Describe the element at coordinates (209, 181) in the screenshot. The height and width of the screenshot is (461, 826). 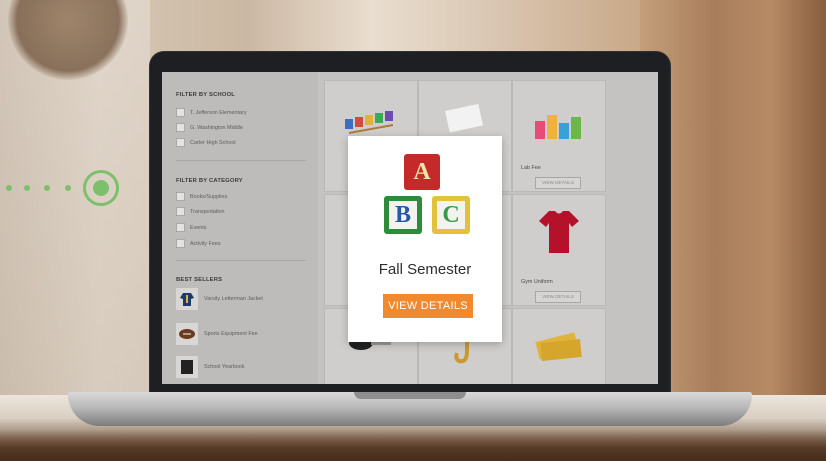
I see `filter-by-category-heading: FILTER BY CATEGORY` at that location.